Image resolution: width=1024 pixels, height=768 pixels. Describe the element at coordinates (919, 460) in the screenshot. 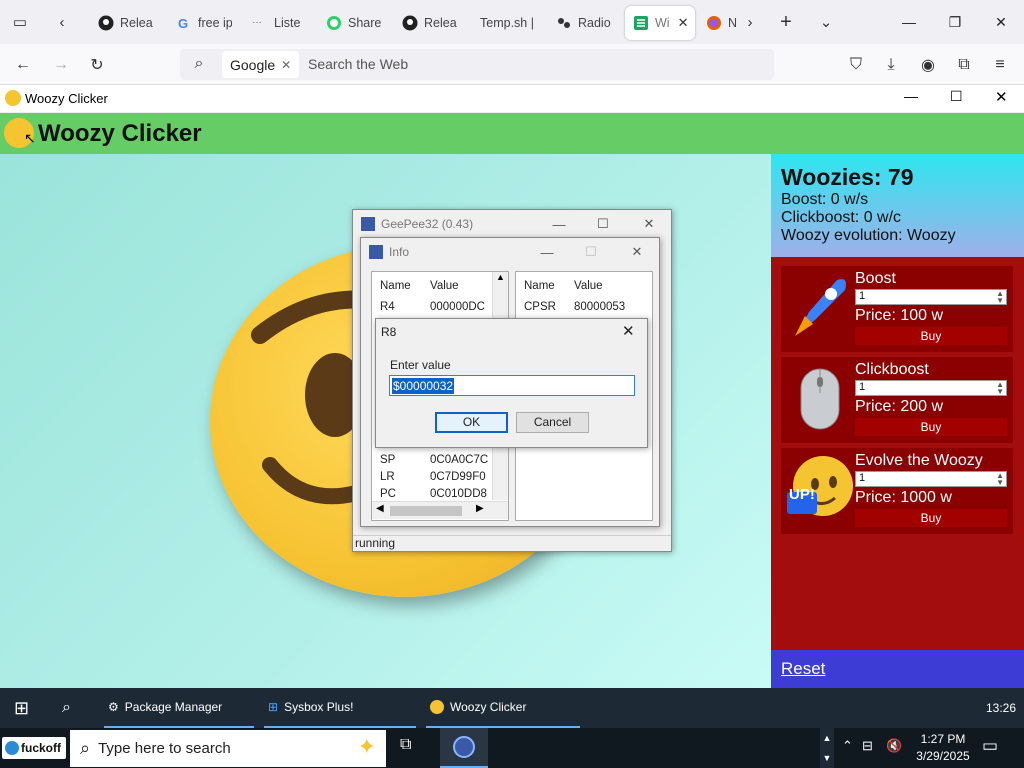

I see `shop-item-title: Evolve the Woozy` at that location.